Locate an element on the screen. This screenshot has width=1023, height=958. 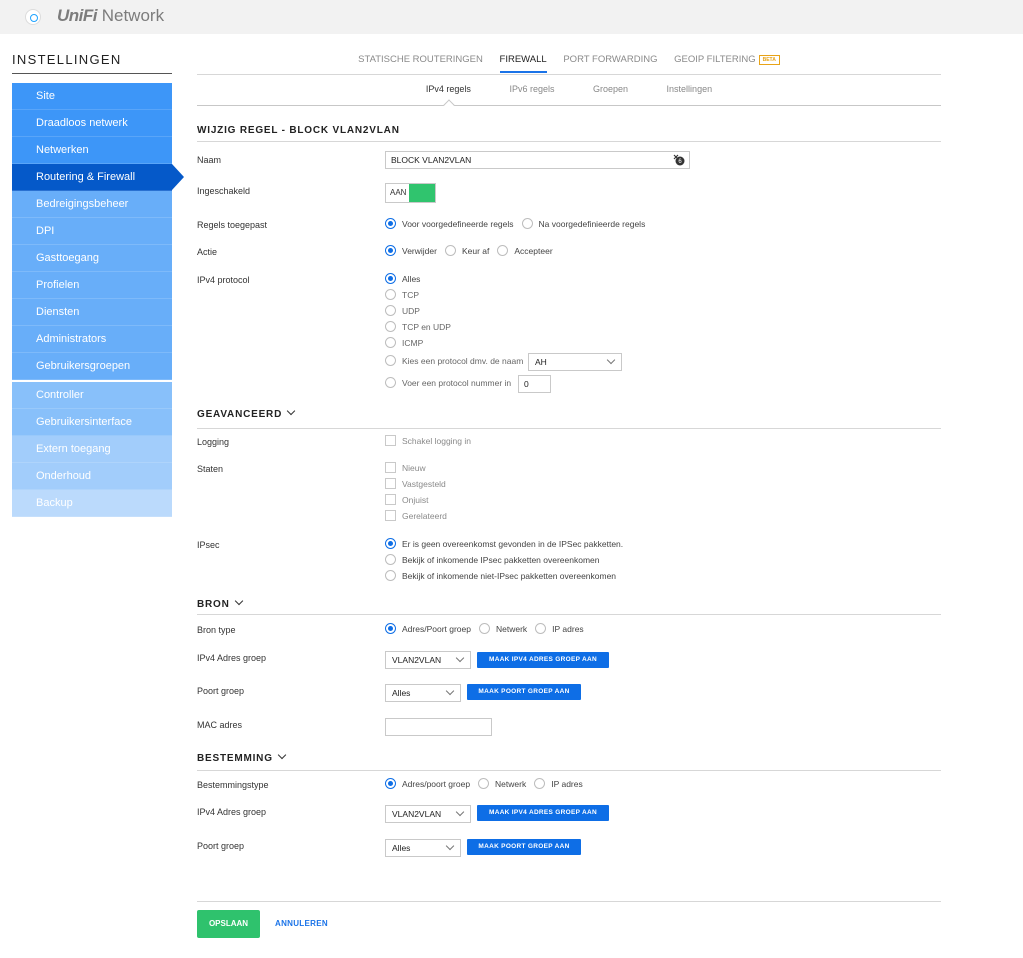
checkbox-state-new is located at coordinates (390, 467).